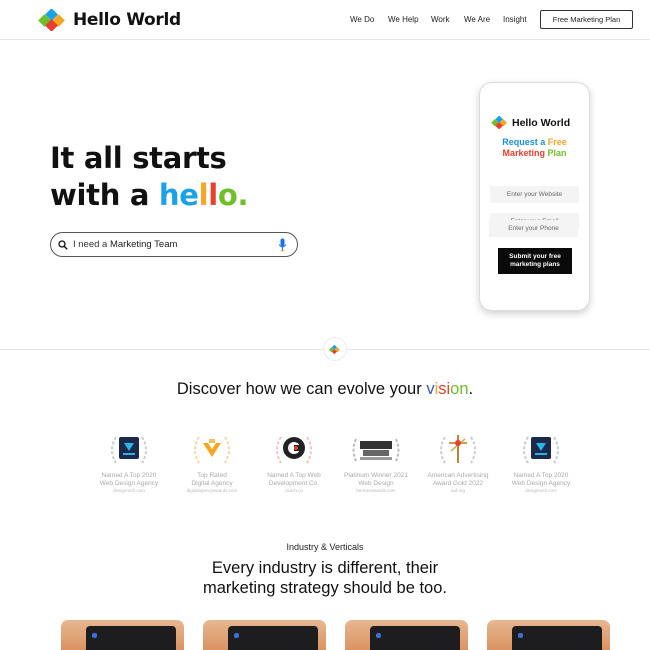 The width and height of the screenshot is (650, 650). I want to click on award-source: hermesawards.com, so click(376, 490).